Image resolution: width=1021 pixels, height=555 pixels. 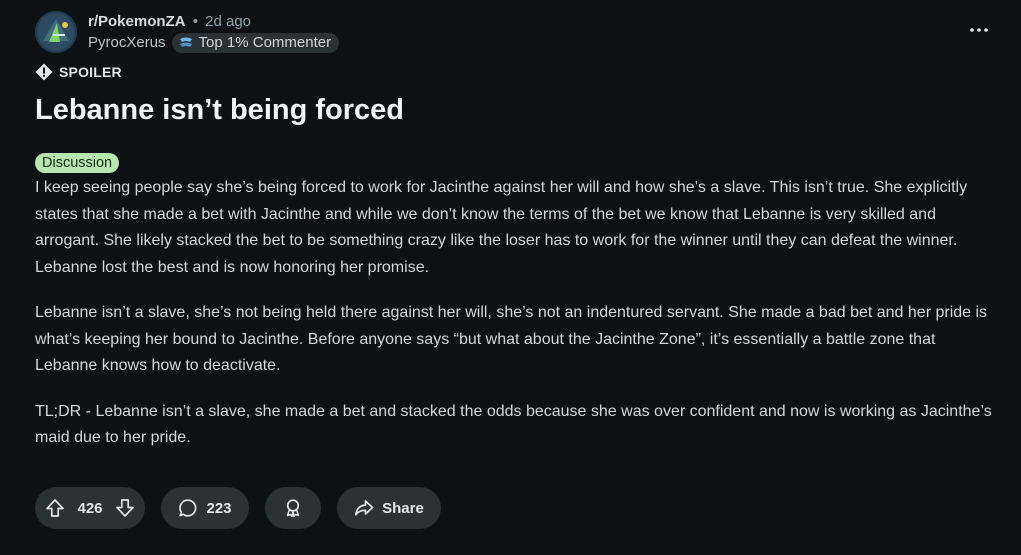 I want to click on award-icon, so click(x=293, y=508).